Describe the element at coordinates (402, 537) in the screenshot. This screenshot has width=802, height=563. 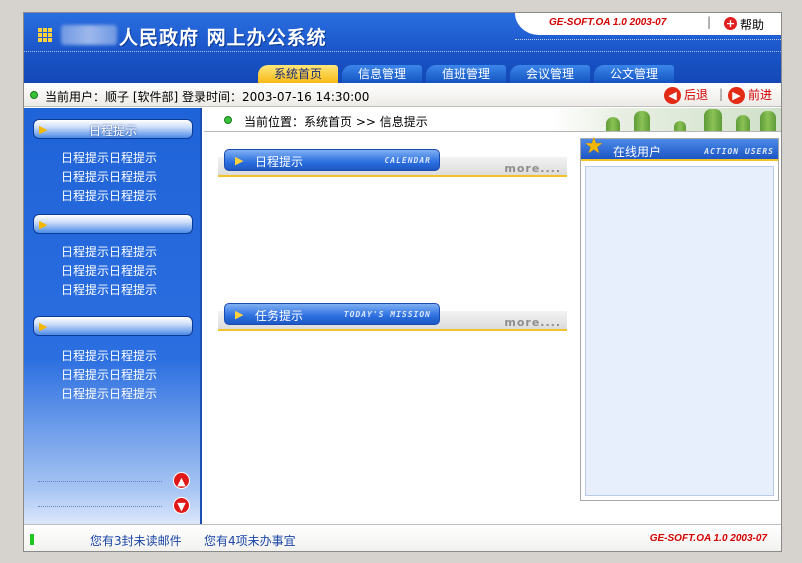
I see `status-bar: 您有3封未读邮件 您有4项未办事宜 GE-SOFT.OA 1.0 2003-07` at that location.